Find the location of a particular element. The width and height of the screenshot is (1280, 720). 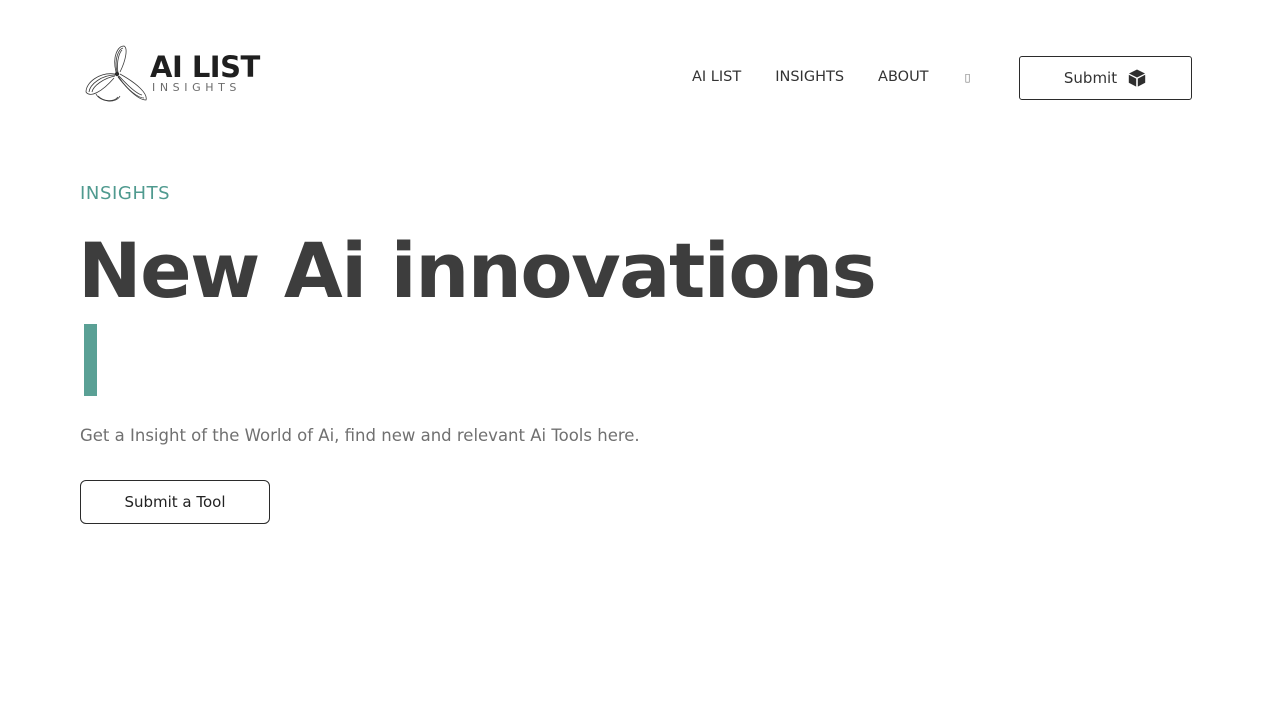

header-submit-button: Submit is located at coordinates (1105, 78).